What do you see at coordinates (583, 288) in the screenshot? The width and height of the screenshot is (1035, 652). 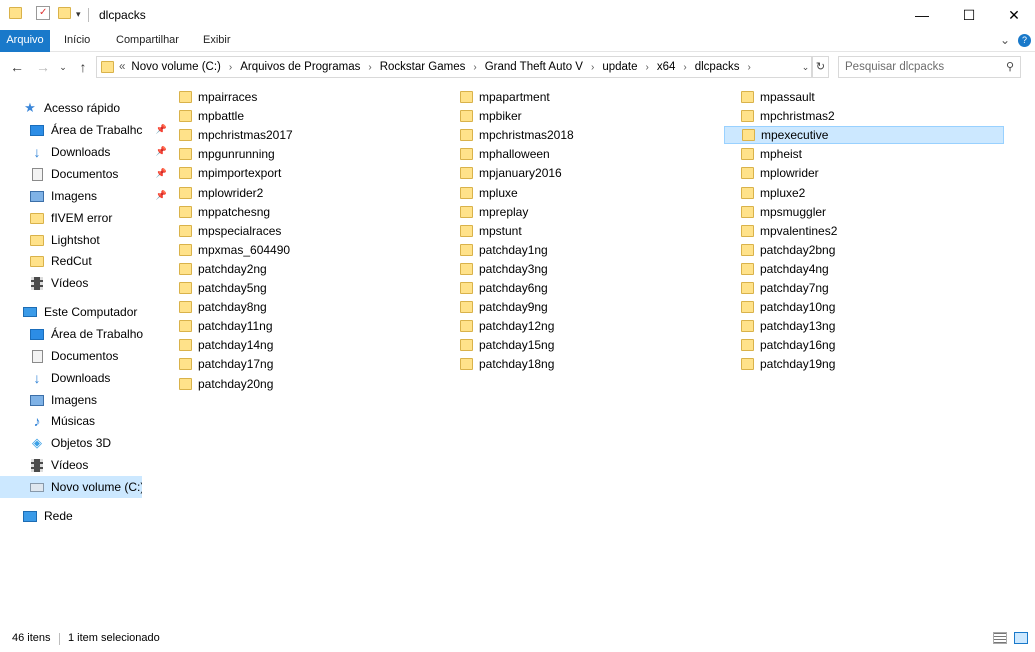 I see `folder-item: patchday6ng` at bounding box center [583, 288].